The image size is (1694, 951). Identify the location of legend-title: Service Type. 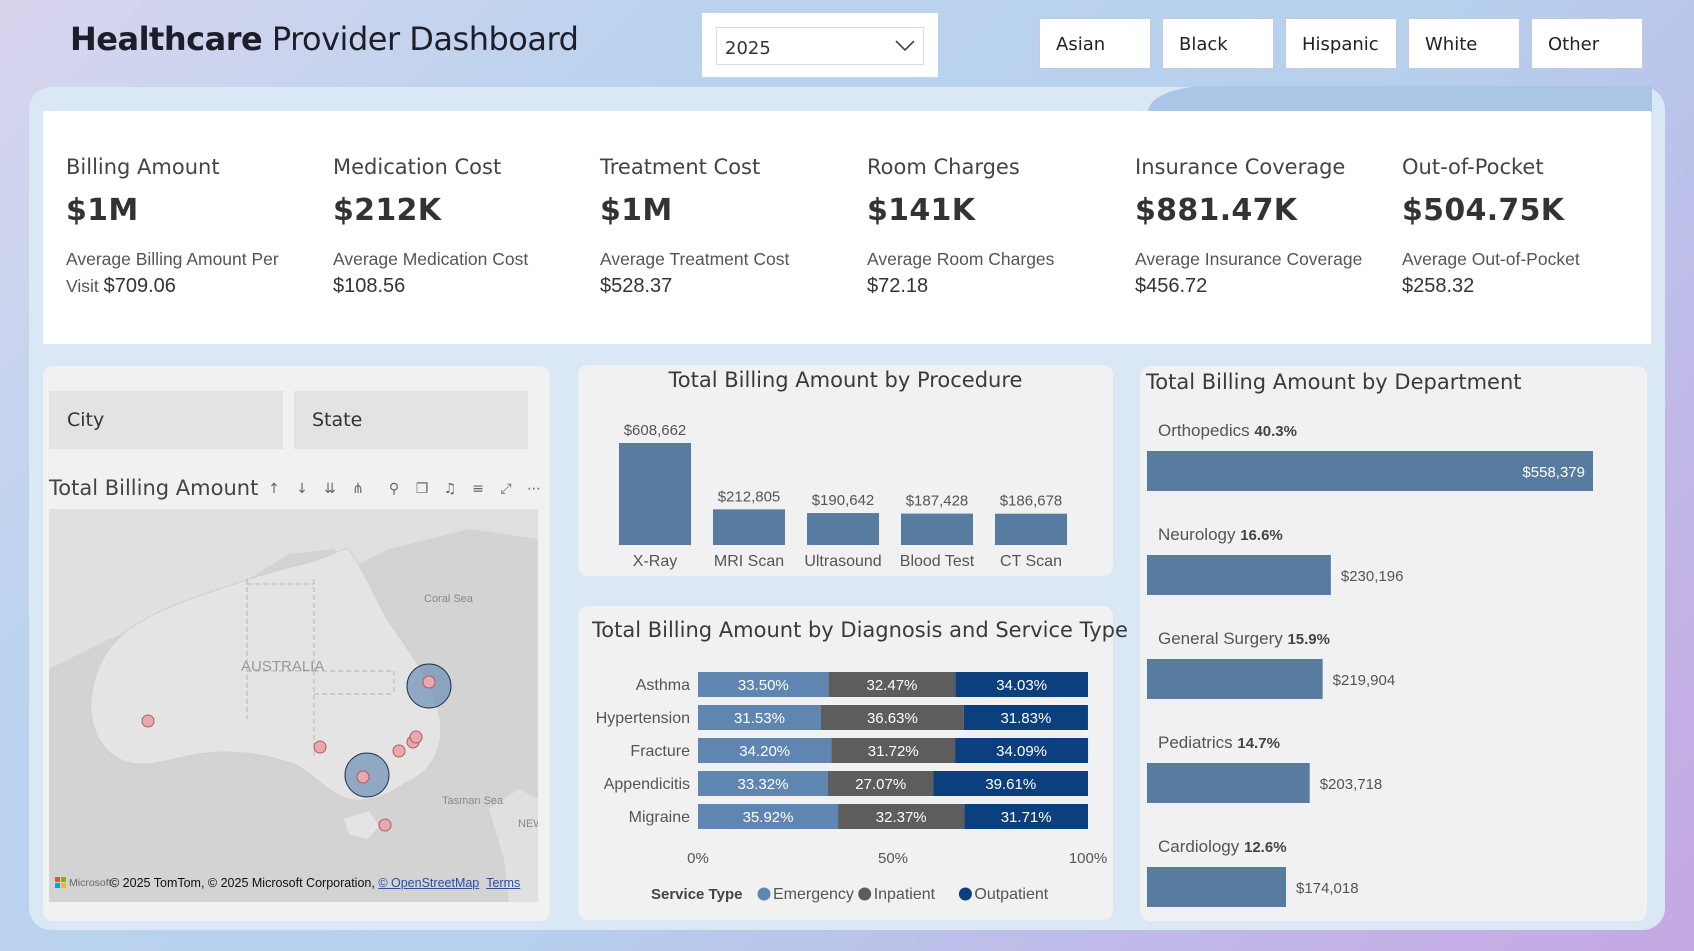
(696, 894).